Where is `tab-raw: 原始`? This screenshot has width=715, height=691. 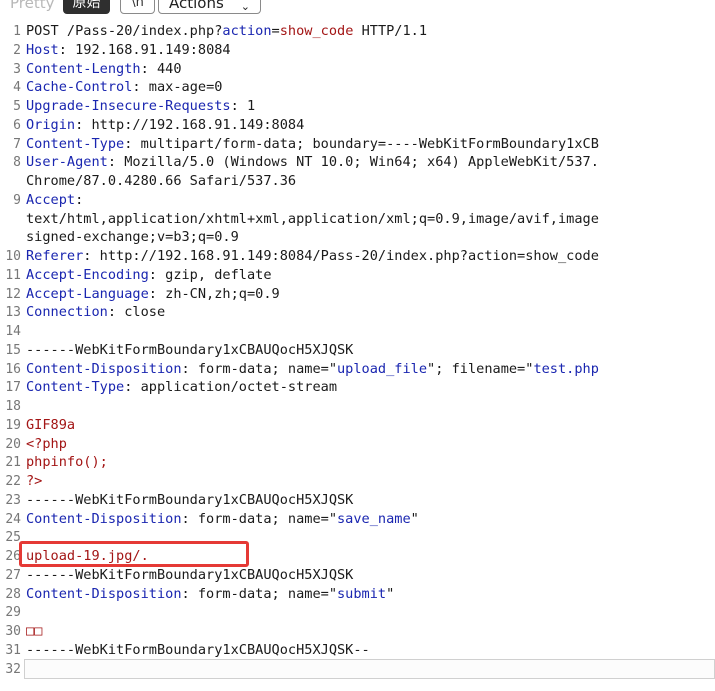 tab-raw: 原始 is located at coordinates (86, 7).